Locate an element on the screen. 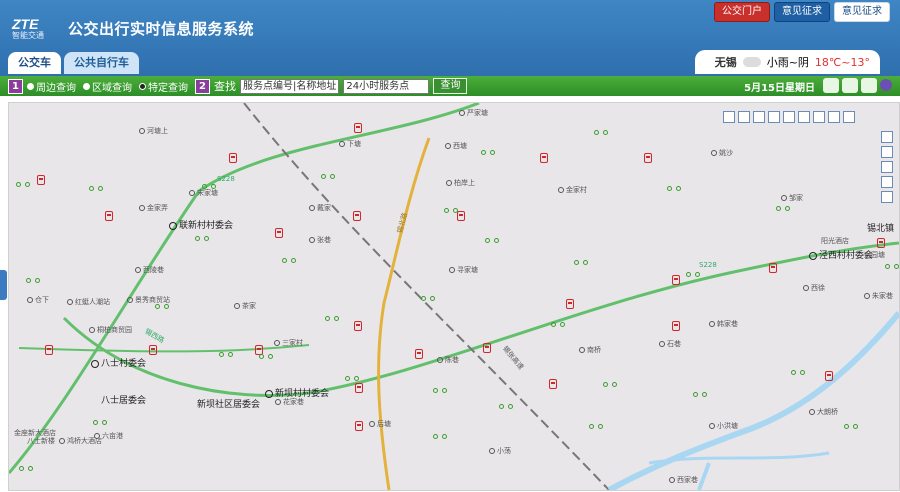  poi-label: 下塘 is located at coordinates (350, 144).